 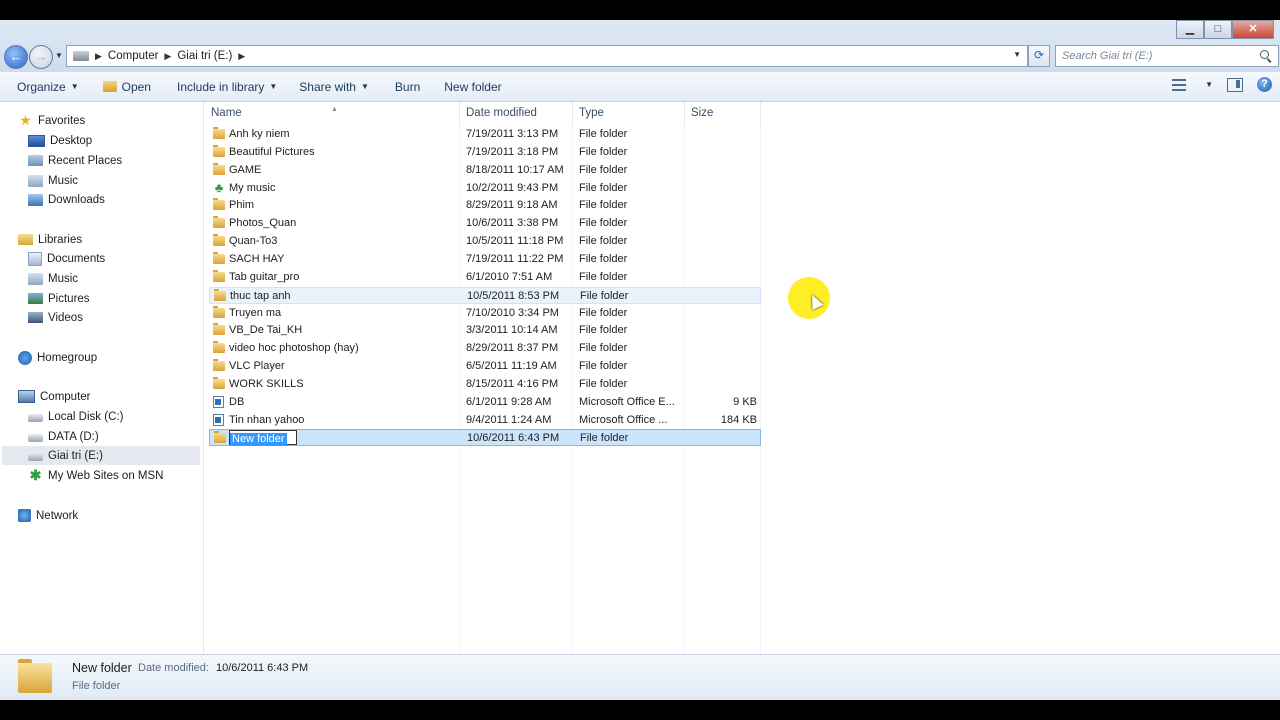 I want to click on share-with-button: Share with ▼, so click(x=331, y=86).